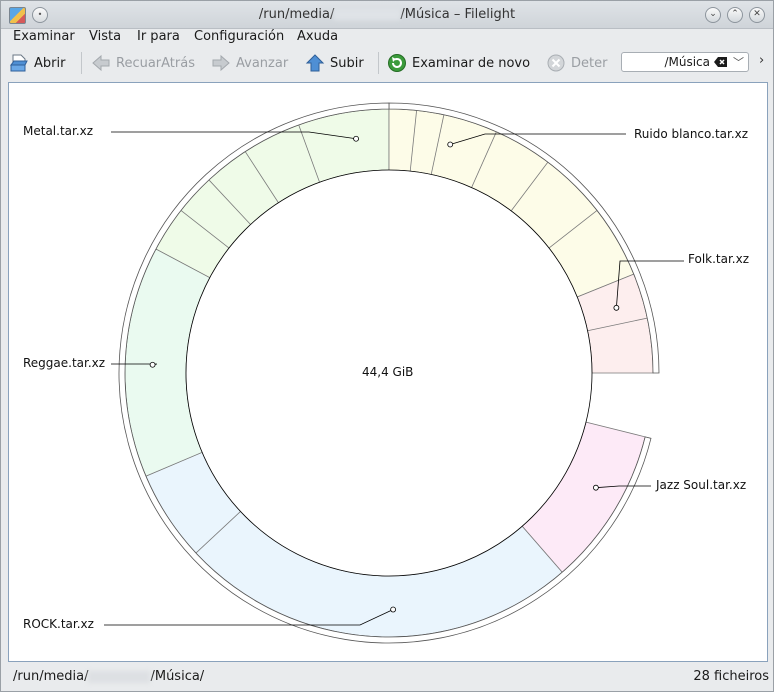 This screenshot has width=774, height=692. What do you see at coordinates (718, 259) in the screenshot?
I see `label-folk: Folk.tar.xz` at bounding box center [718, 259].